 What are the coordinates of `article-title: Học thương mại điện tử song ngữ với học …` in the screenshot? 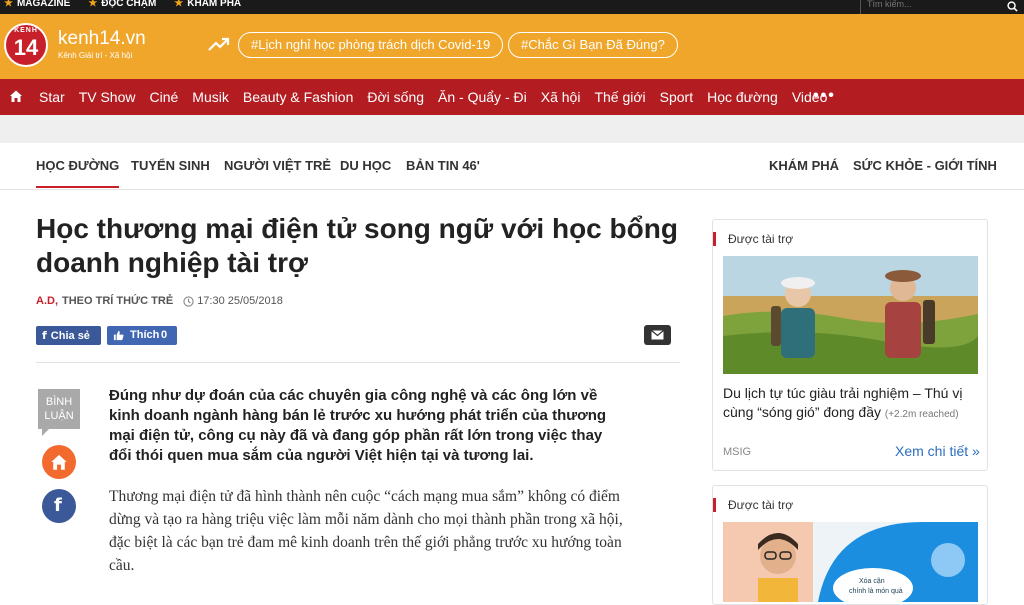 It's located at (357, 245).